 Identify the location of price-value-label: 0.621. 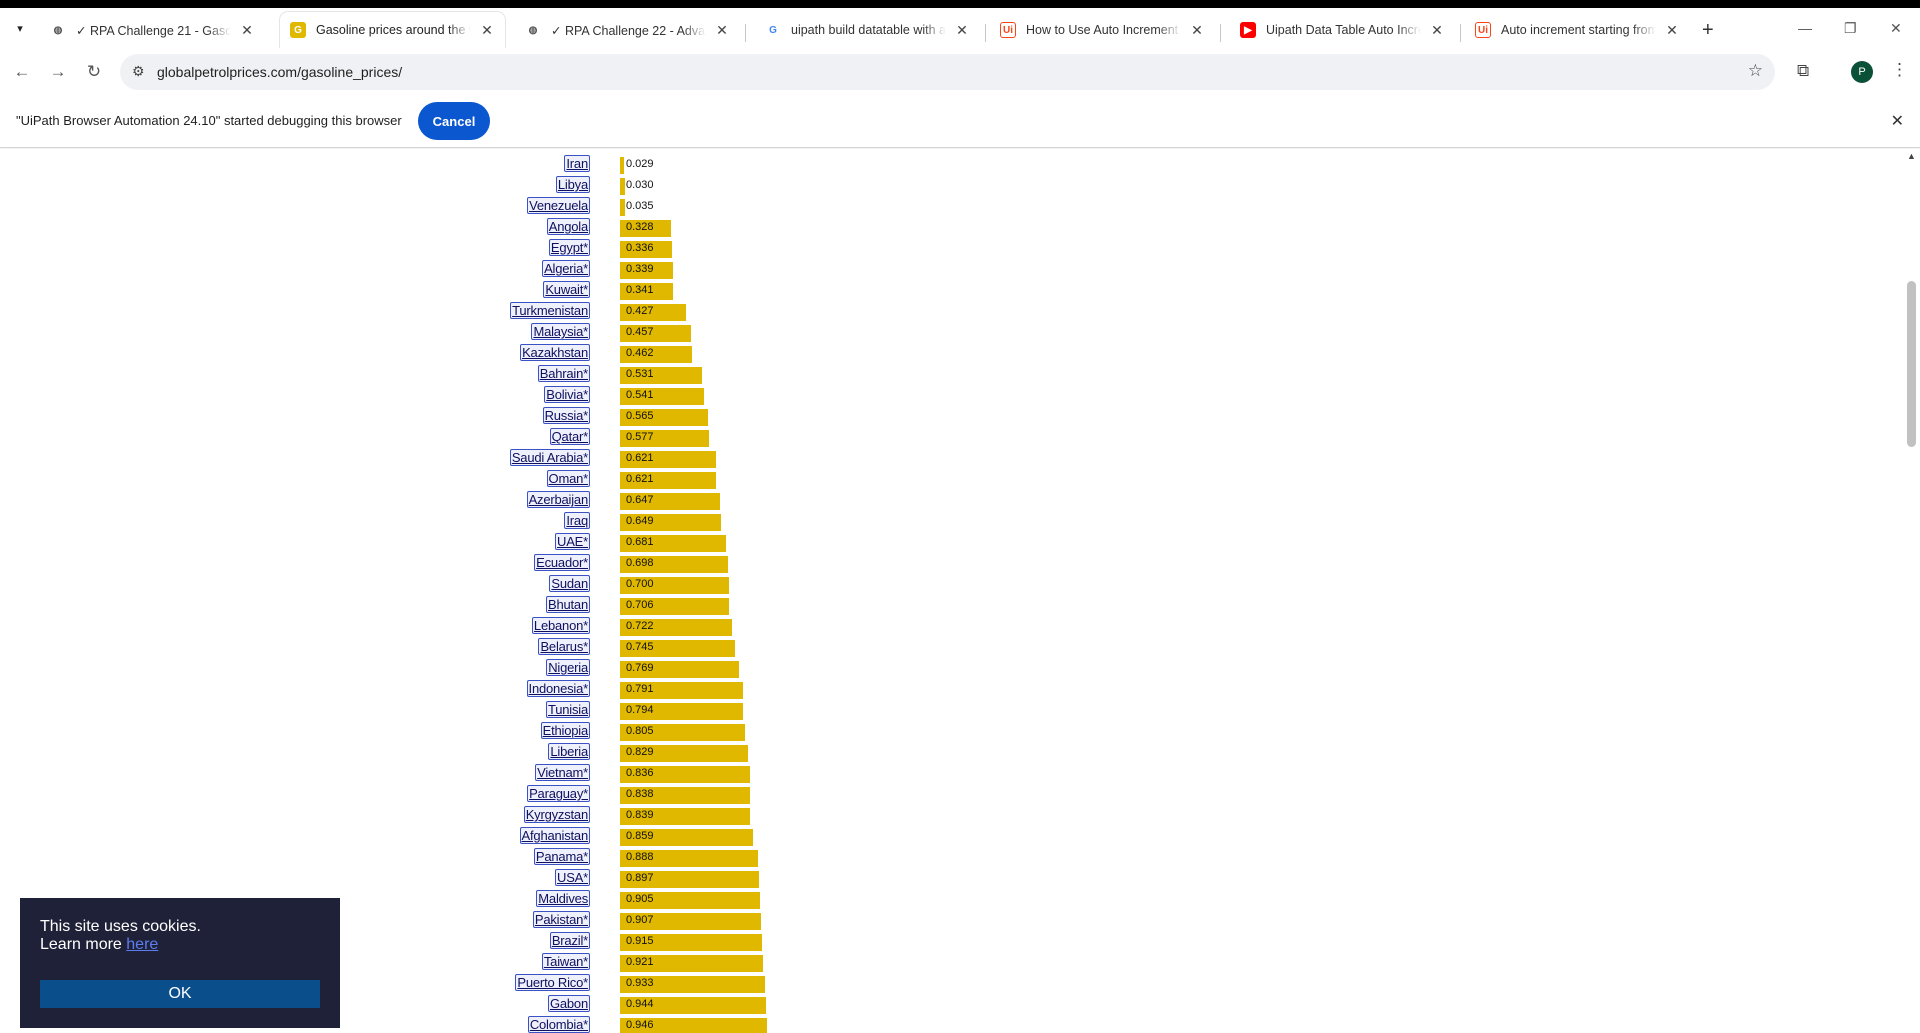
(640, 479).